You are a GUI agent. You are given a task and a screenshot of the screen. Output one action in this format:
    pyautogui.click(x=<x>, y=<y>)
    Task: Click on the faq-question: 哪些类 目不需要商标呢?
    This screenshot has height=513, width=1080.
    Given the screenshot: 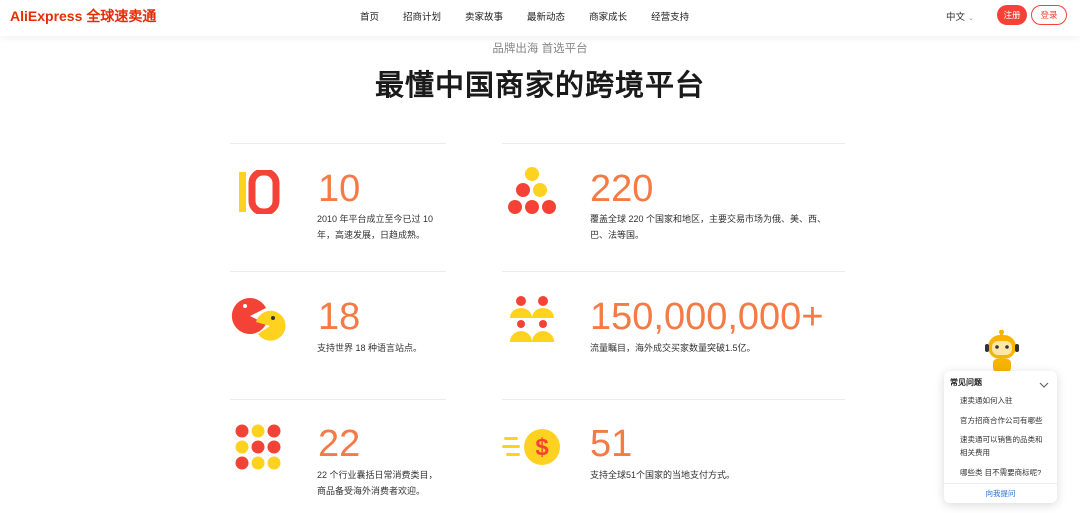 What is the action you would take?
    pyautogui.click(x=1006, y=473)
    